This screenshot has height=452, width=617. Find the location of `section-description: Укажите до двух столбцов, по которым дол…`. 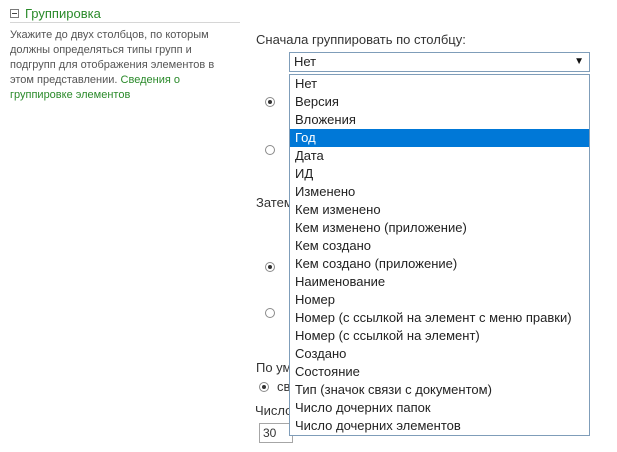

section-description: Укажите до двух столбцов, по которым дол… is located at coordinates (125, 65).